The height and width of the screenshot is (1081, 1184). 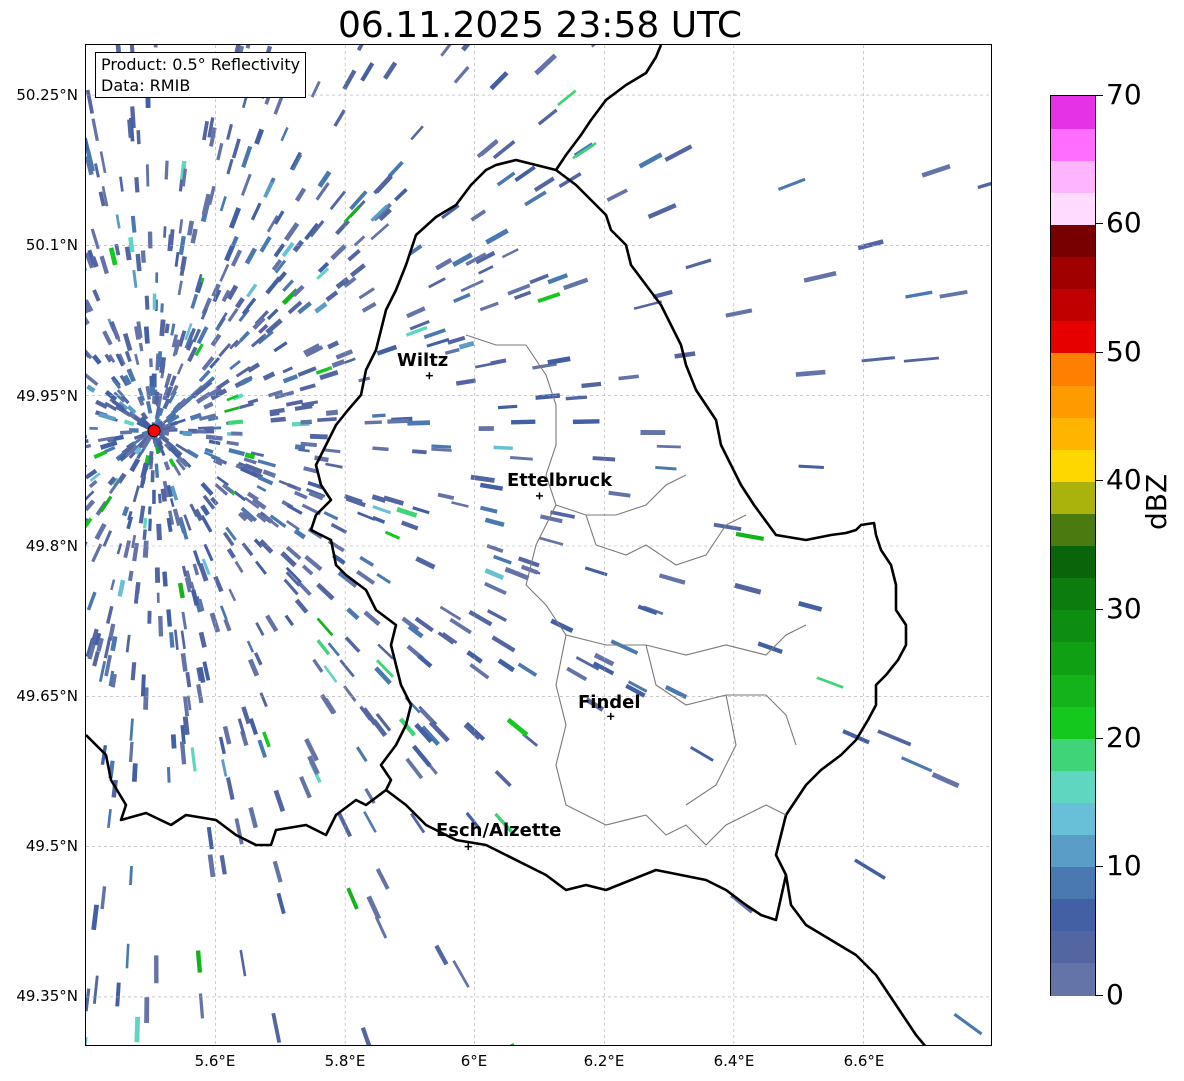 What do you see at coordinates (1124, 608) in the screenshot?
I see `colorbar-tick-label: 30` at bounding box center [1124, 608].